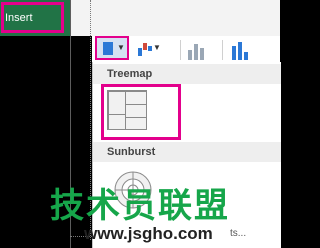  I want to click on treemap-icon, so click(127, 110).